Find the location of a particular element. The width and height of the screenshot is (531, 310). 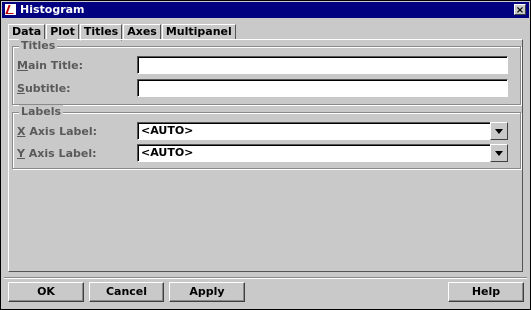

window-title: Histogram is located at coordinates (52, 9).